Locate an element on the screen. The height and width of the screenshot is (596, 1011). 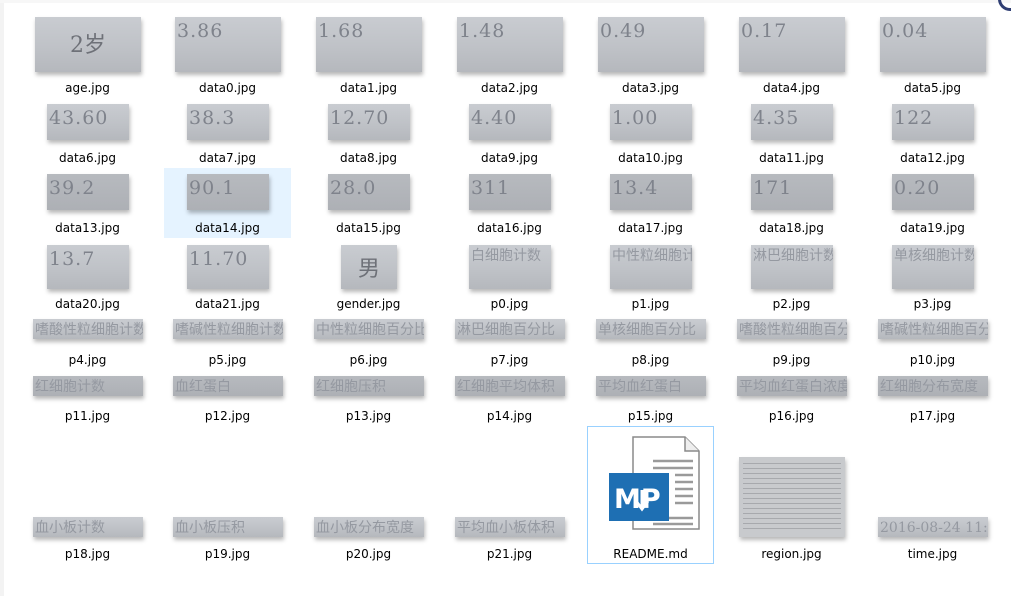
file-item: MP README.md is located at coordinates (650, 495).